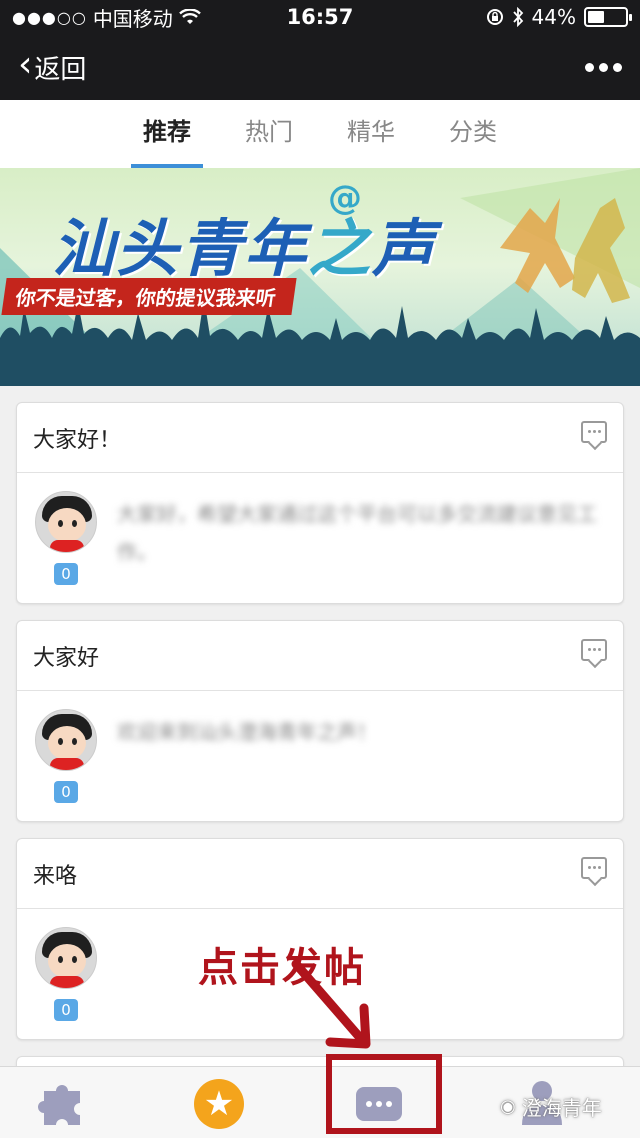  What do you see at coordinates (320, 67) in the screenshot?
I see `nav-bar: ‹ 返回` at bounding box center [320, 67].